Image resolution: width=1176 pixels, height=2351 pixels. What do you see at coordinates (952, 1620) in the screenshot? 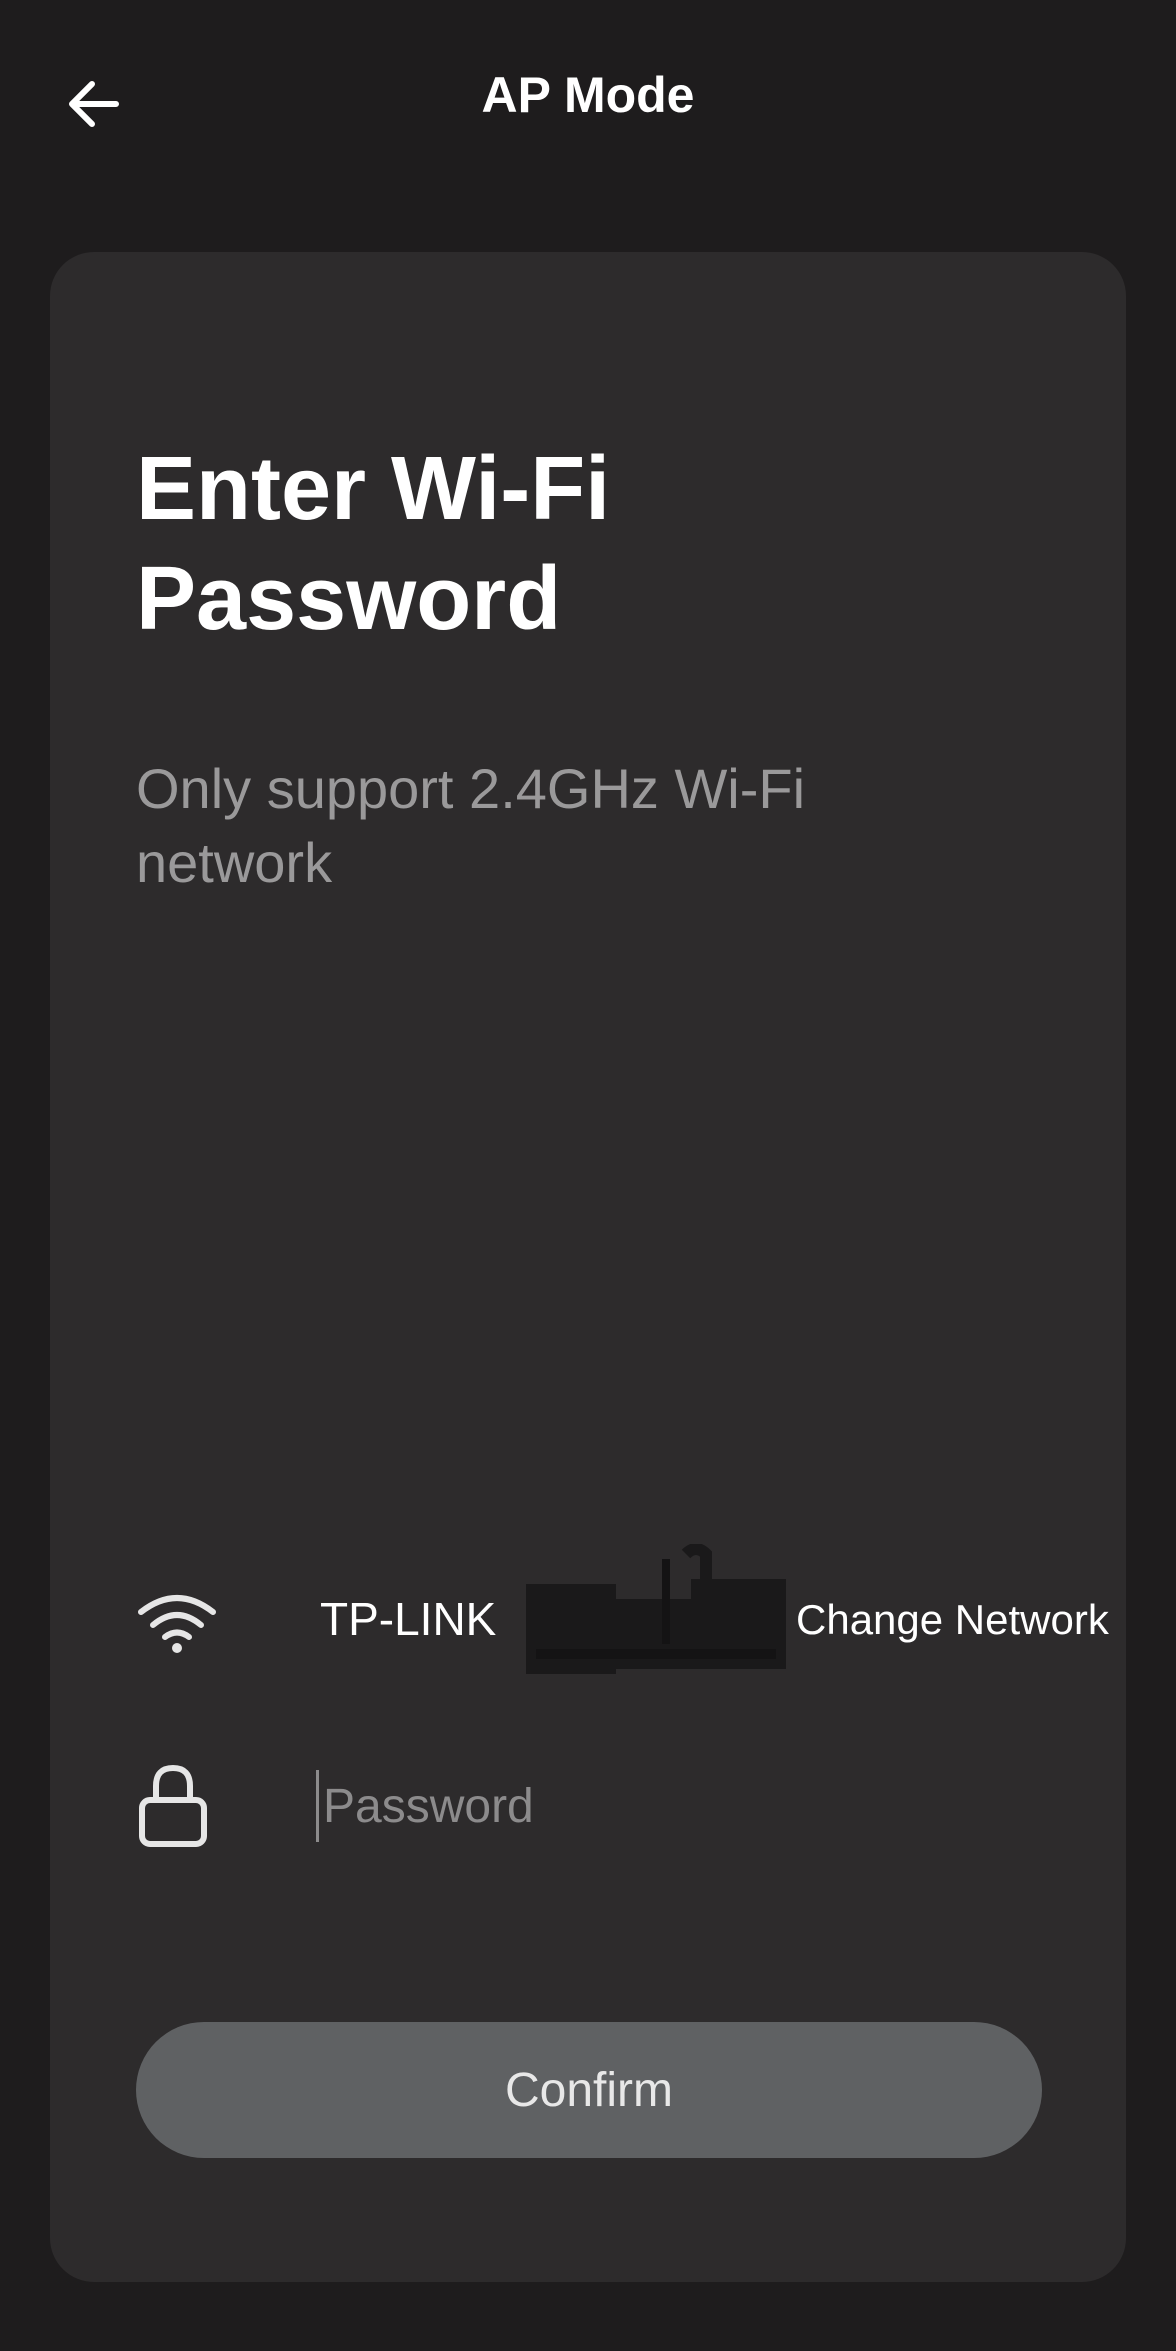
I see `change-network-link: Change Network` at bounding box center [952, 1620].